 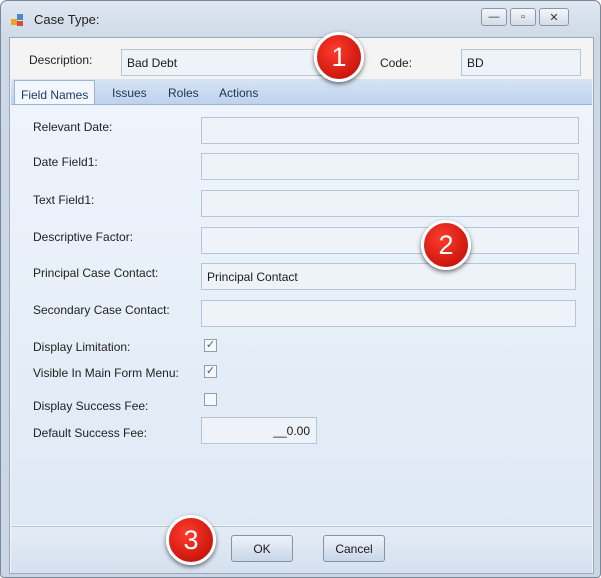 I want to click on principal-contact-field: Principal Contact, so click(x=388, y=276).